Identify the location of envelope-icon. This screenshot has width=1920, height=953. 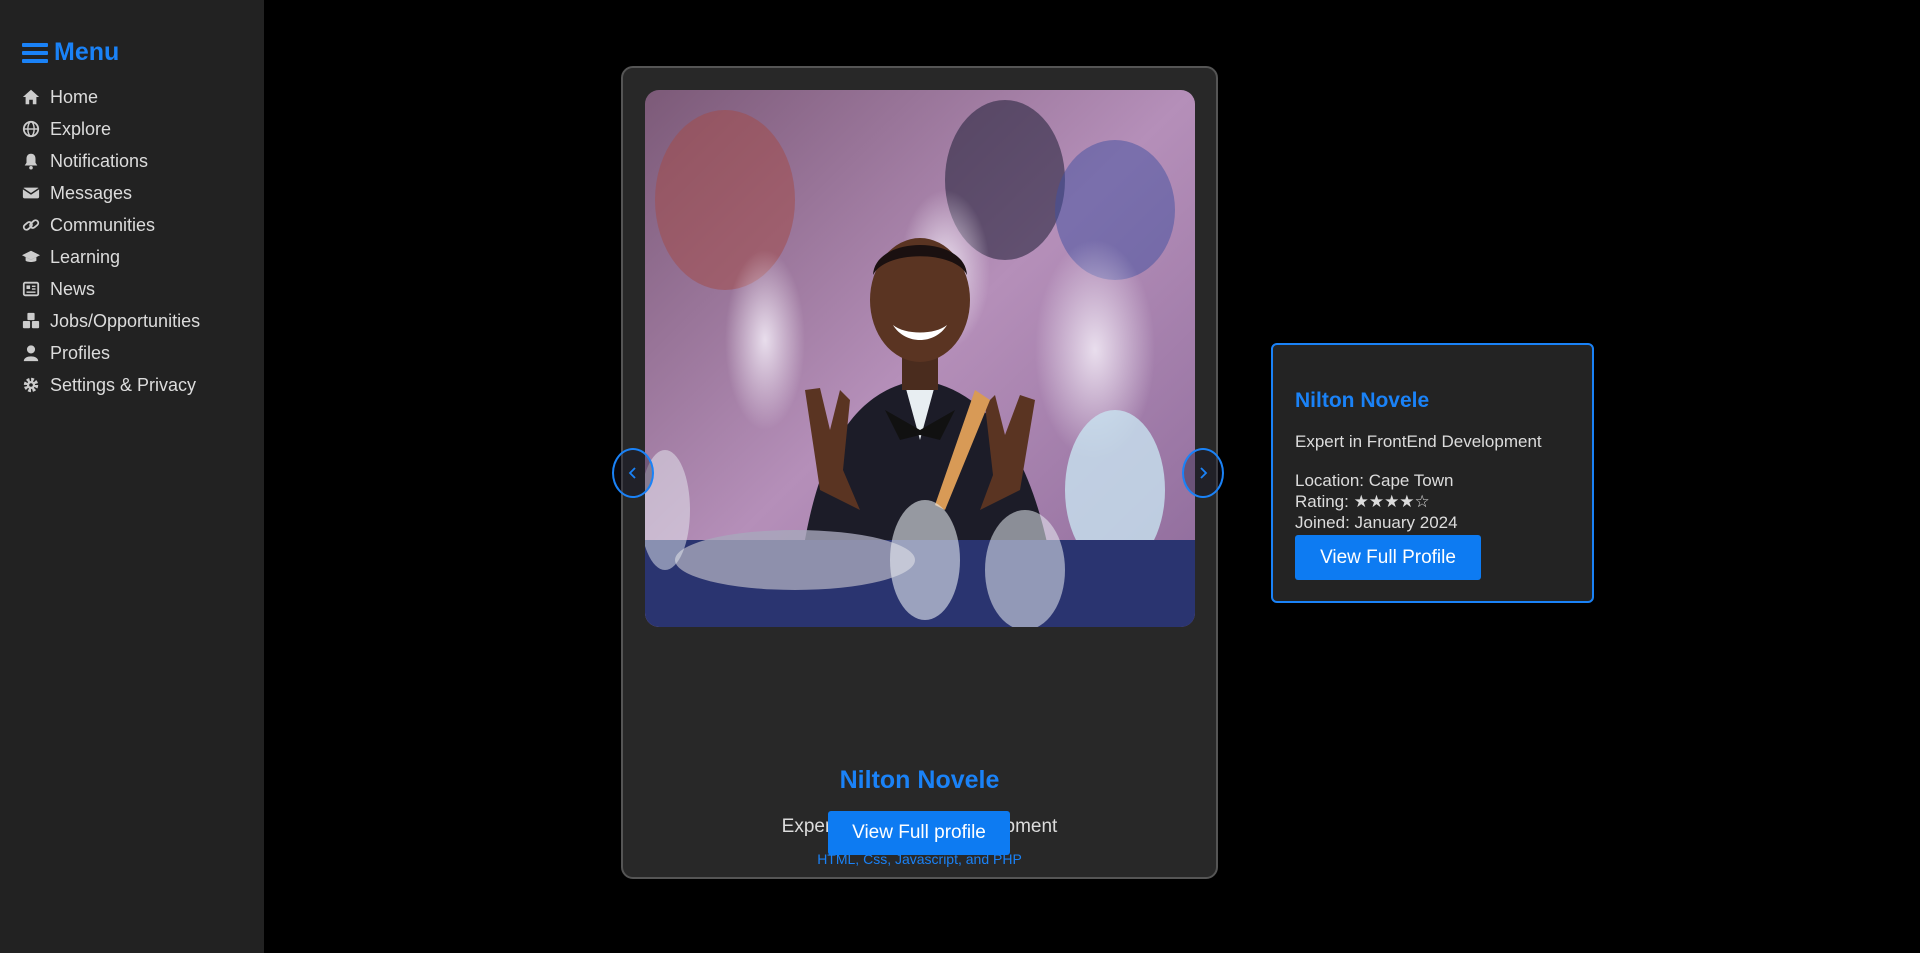
(31, 193).